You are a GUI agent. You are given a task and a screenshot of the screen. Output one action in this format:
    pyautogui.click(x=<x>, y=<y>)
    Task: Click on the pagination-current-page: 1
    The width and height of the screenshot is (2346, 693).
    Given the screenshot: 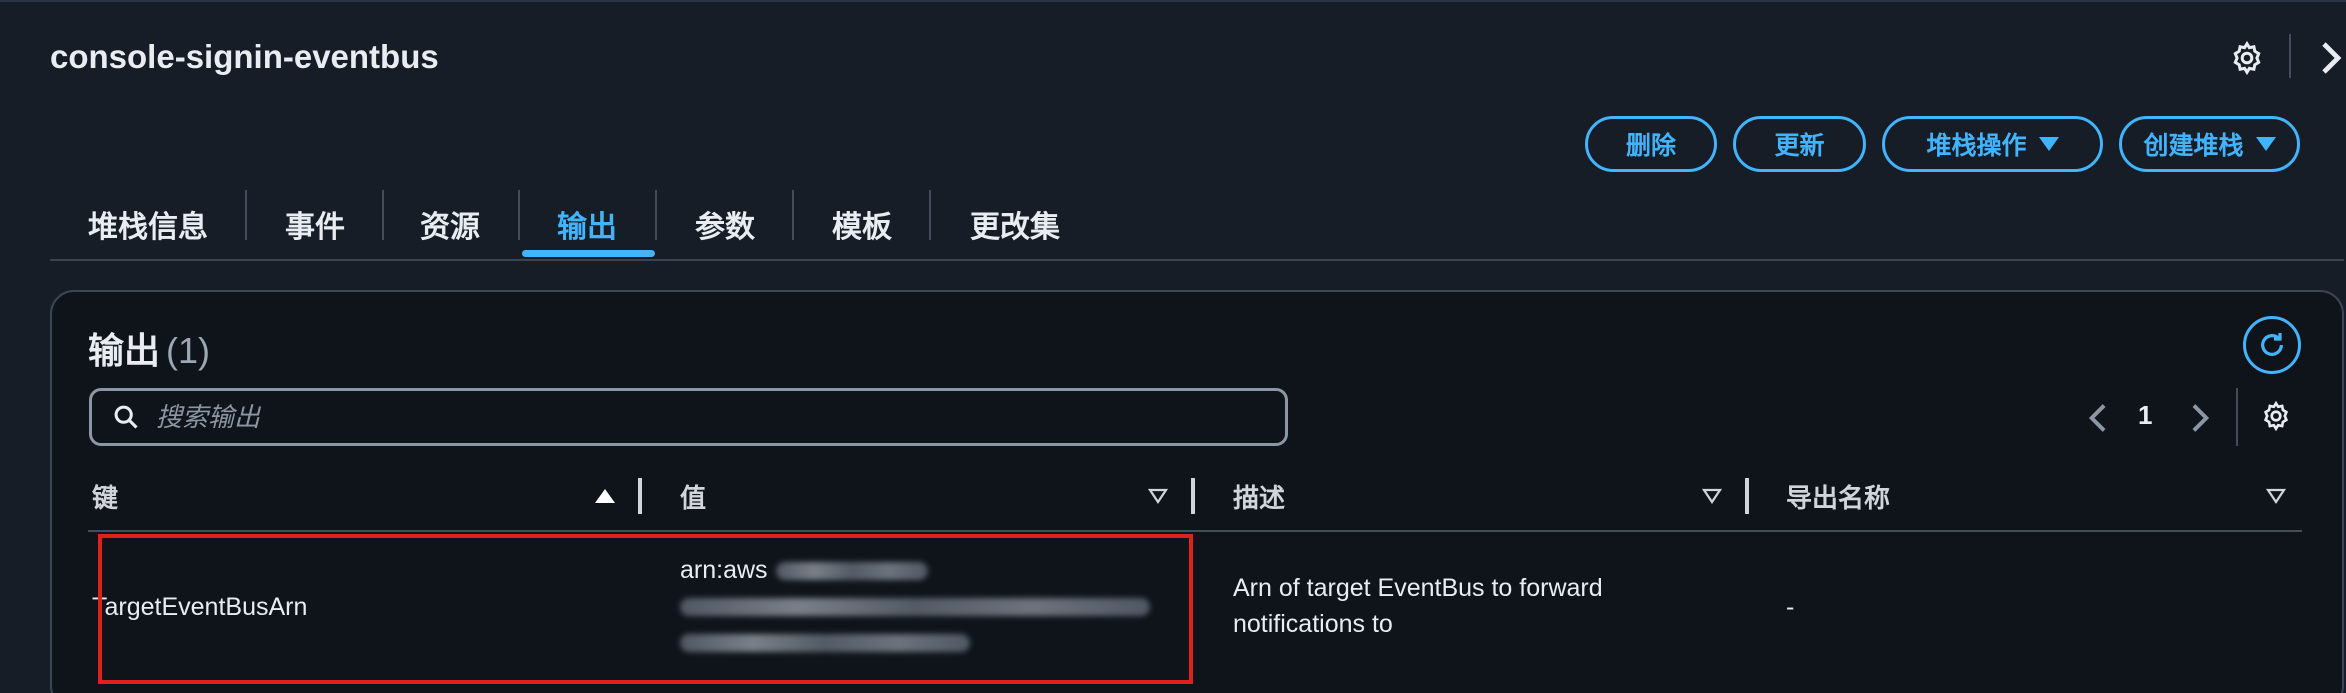 What is the action you would take?
    pyautogui.click(x=2145, y=415)
    